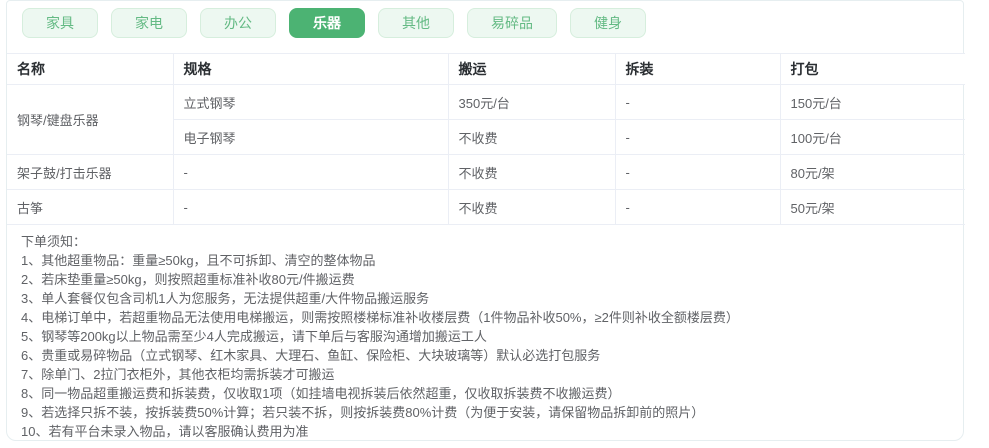  I want to click on cell-name: 古筝, so click(90, 207).